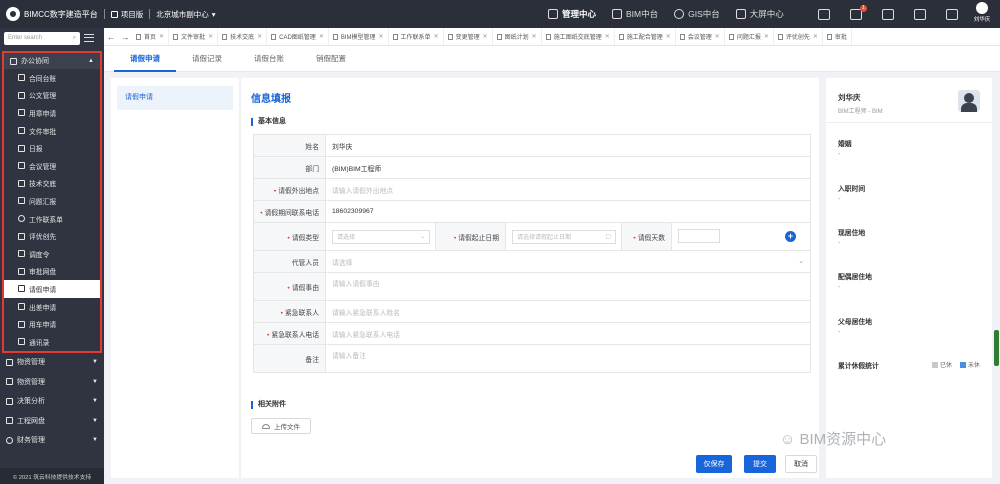  Describe the element at coordinates (298, 36) in the screenshot. I see `tab-cad: CAD图纸管理 ✕` at that location.